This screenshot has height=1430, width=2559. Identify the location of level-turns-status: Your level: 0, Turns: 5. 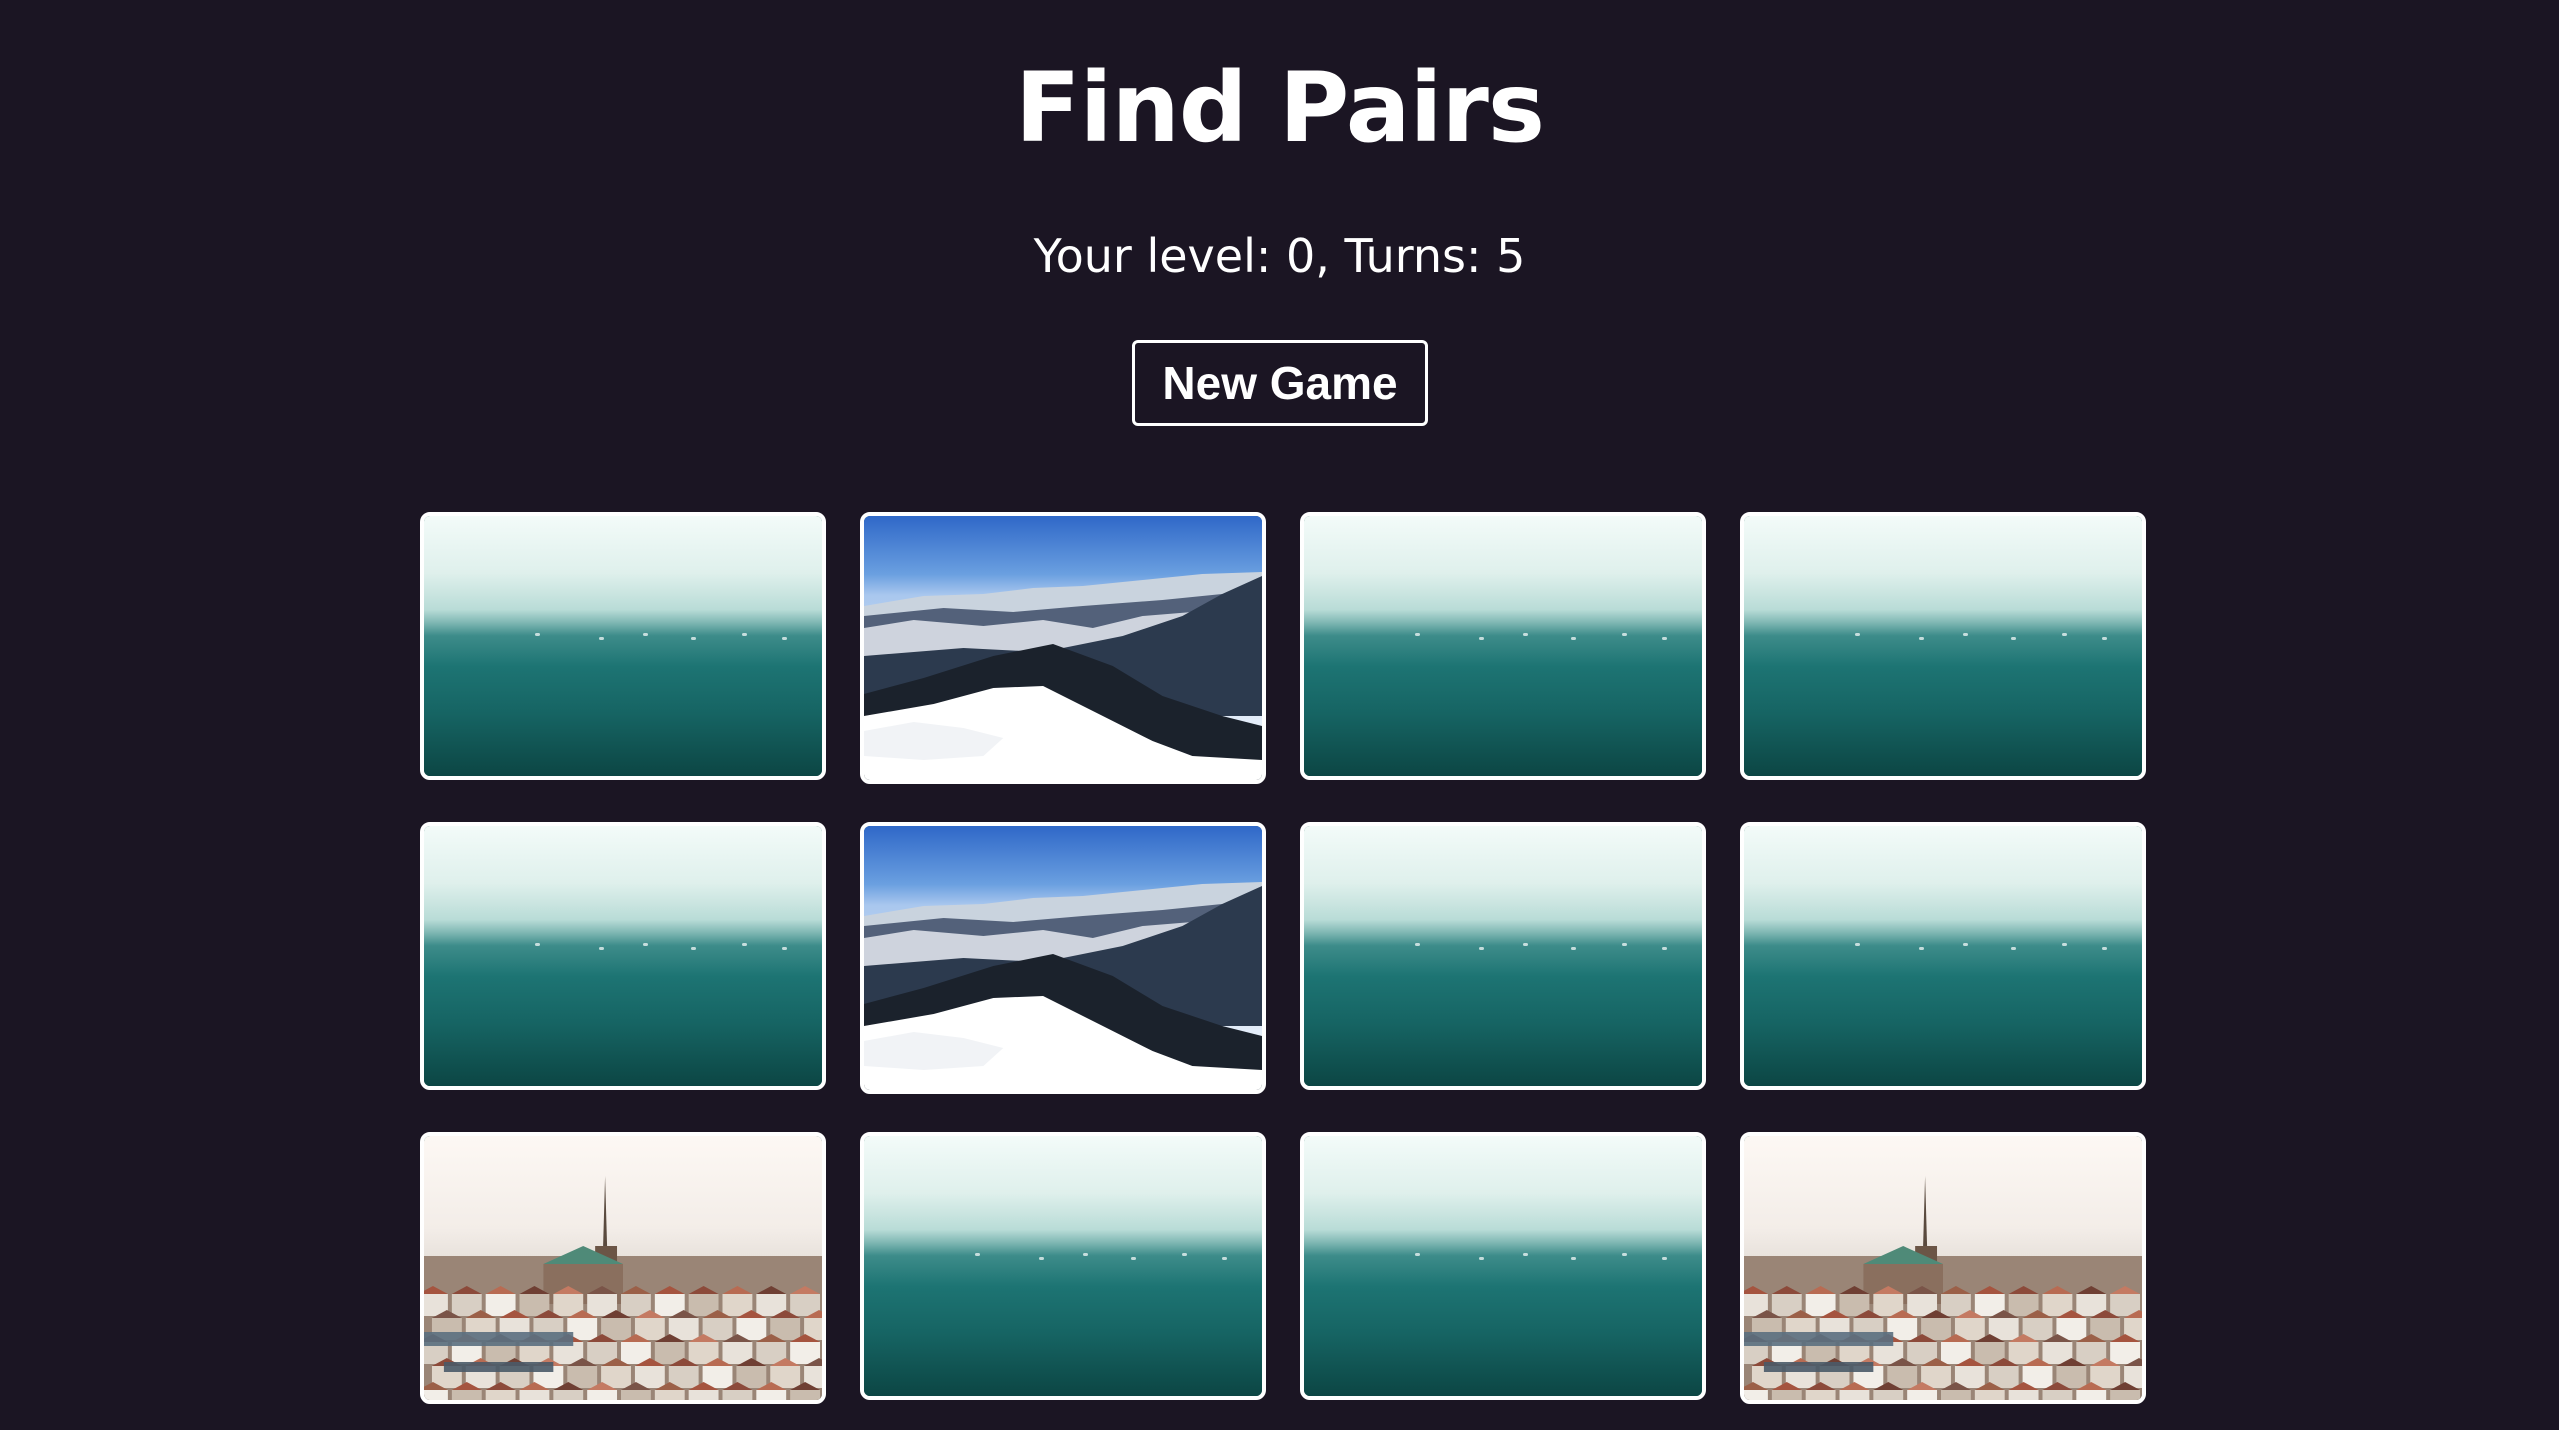
(1279, 256).